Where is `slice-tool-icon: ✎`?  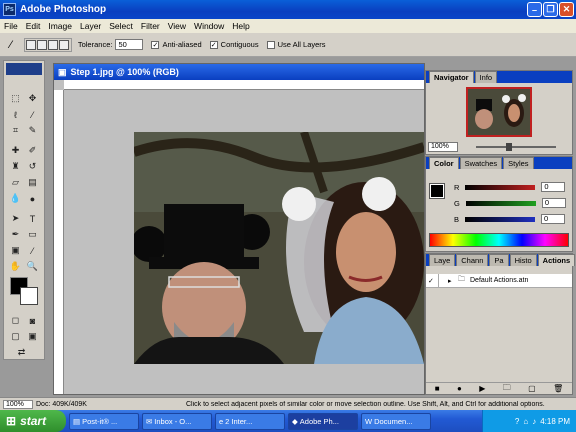
slice-tool-icon: ✎ is located at coordinates (32, 130).